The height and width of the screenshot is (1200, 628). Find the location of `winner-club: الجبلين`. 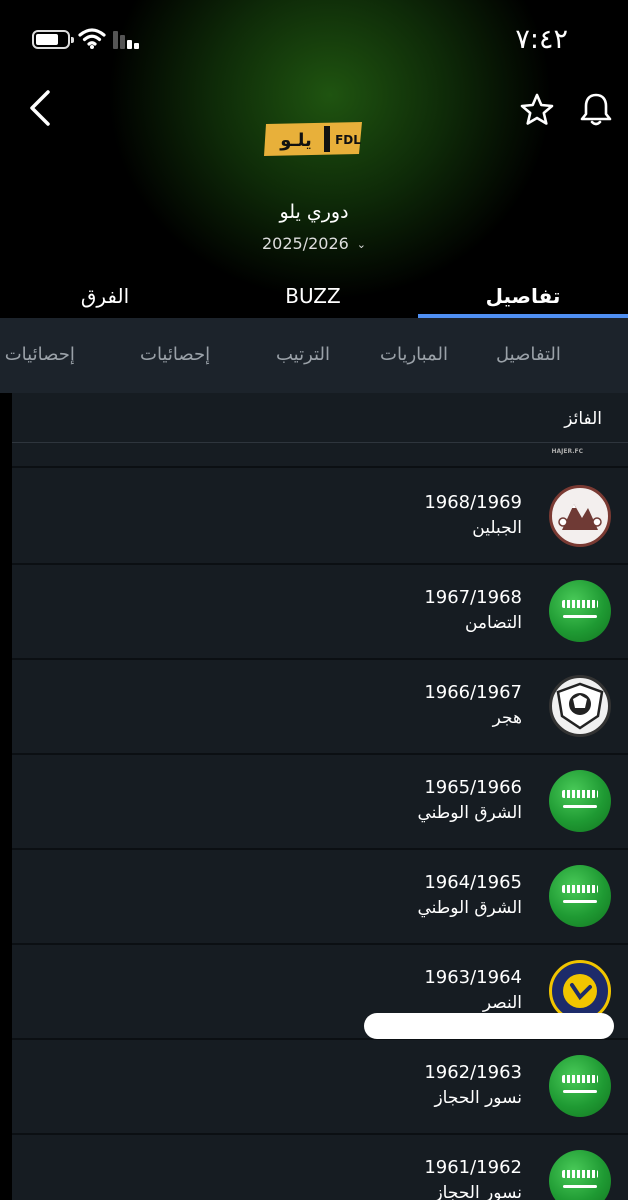

winner-club: الجبلين is located at coordinates (497, 528).